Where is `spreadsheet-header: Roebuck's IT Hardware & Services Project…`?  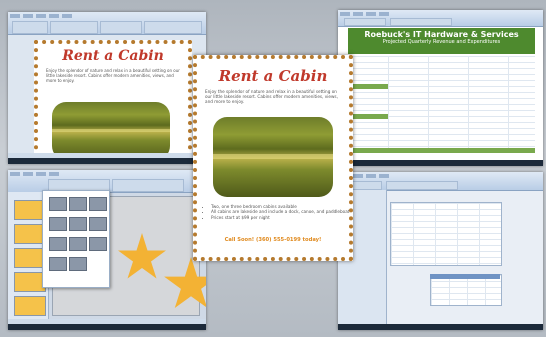 spreadsheet-header: Roebuck's IT Hardware & Services Project… is located at coordinates (441, 41).